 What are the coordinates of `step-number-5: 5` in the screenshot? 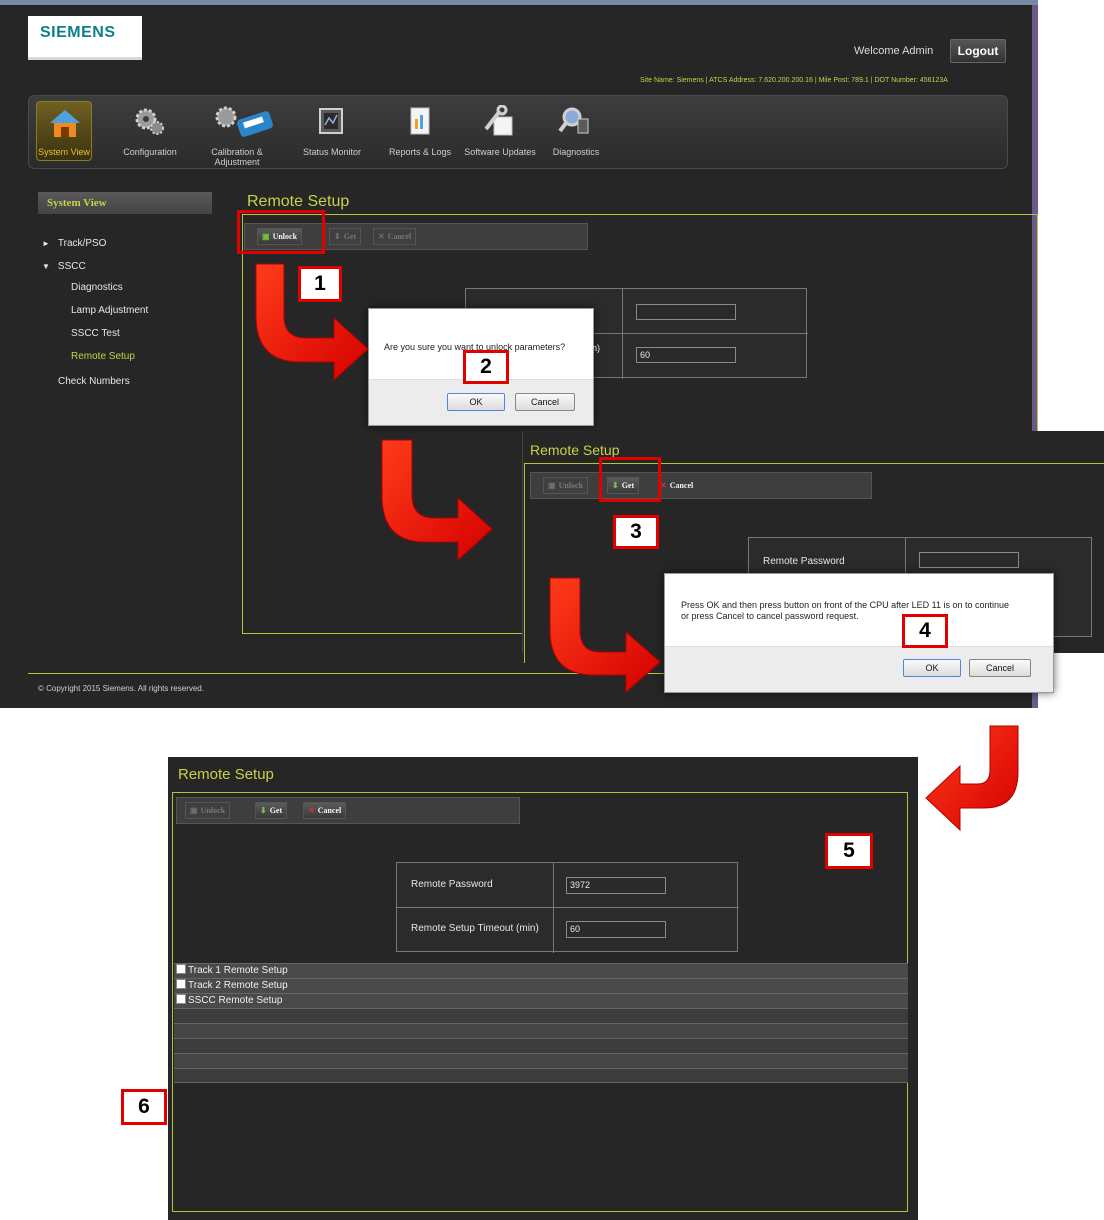 It's located at (849, 851).